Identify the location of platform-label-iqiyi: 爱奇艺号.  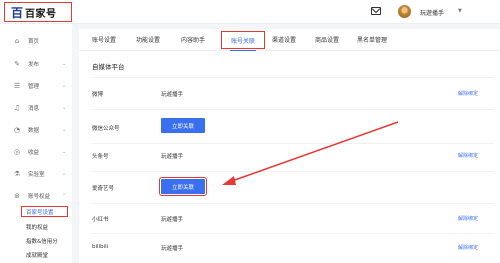
(103, 189).